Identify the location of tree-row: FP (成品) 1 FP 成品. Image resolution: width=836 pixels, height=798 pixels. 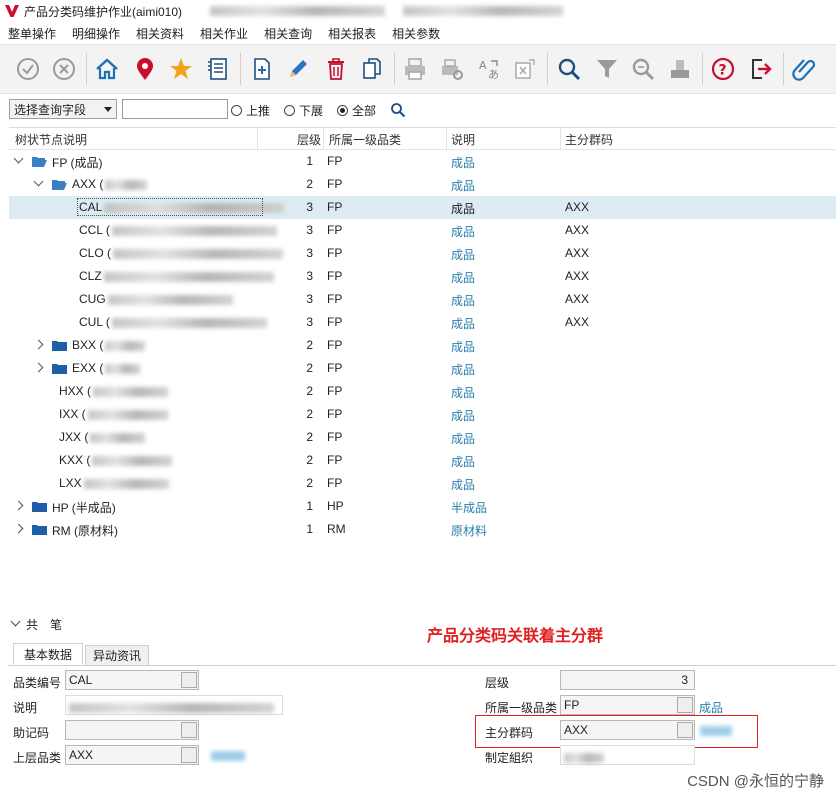
(422, 161).